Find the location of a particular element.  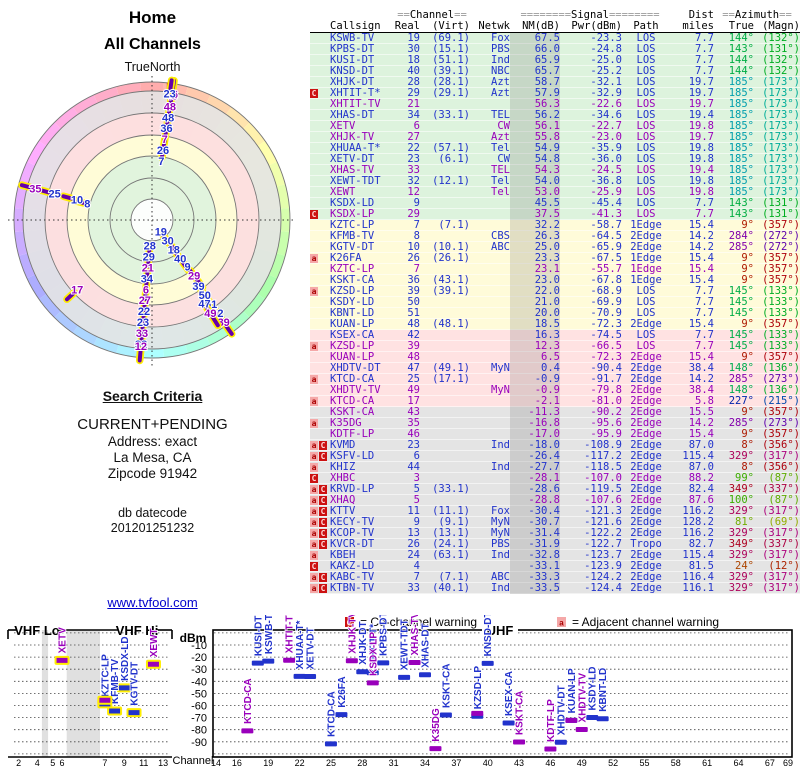

real-channel-cell: 28 is located at coordinates (413, 82).